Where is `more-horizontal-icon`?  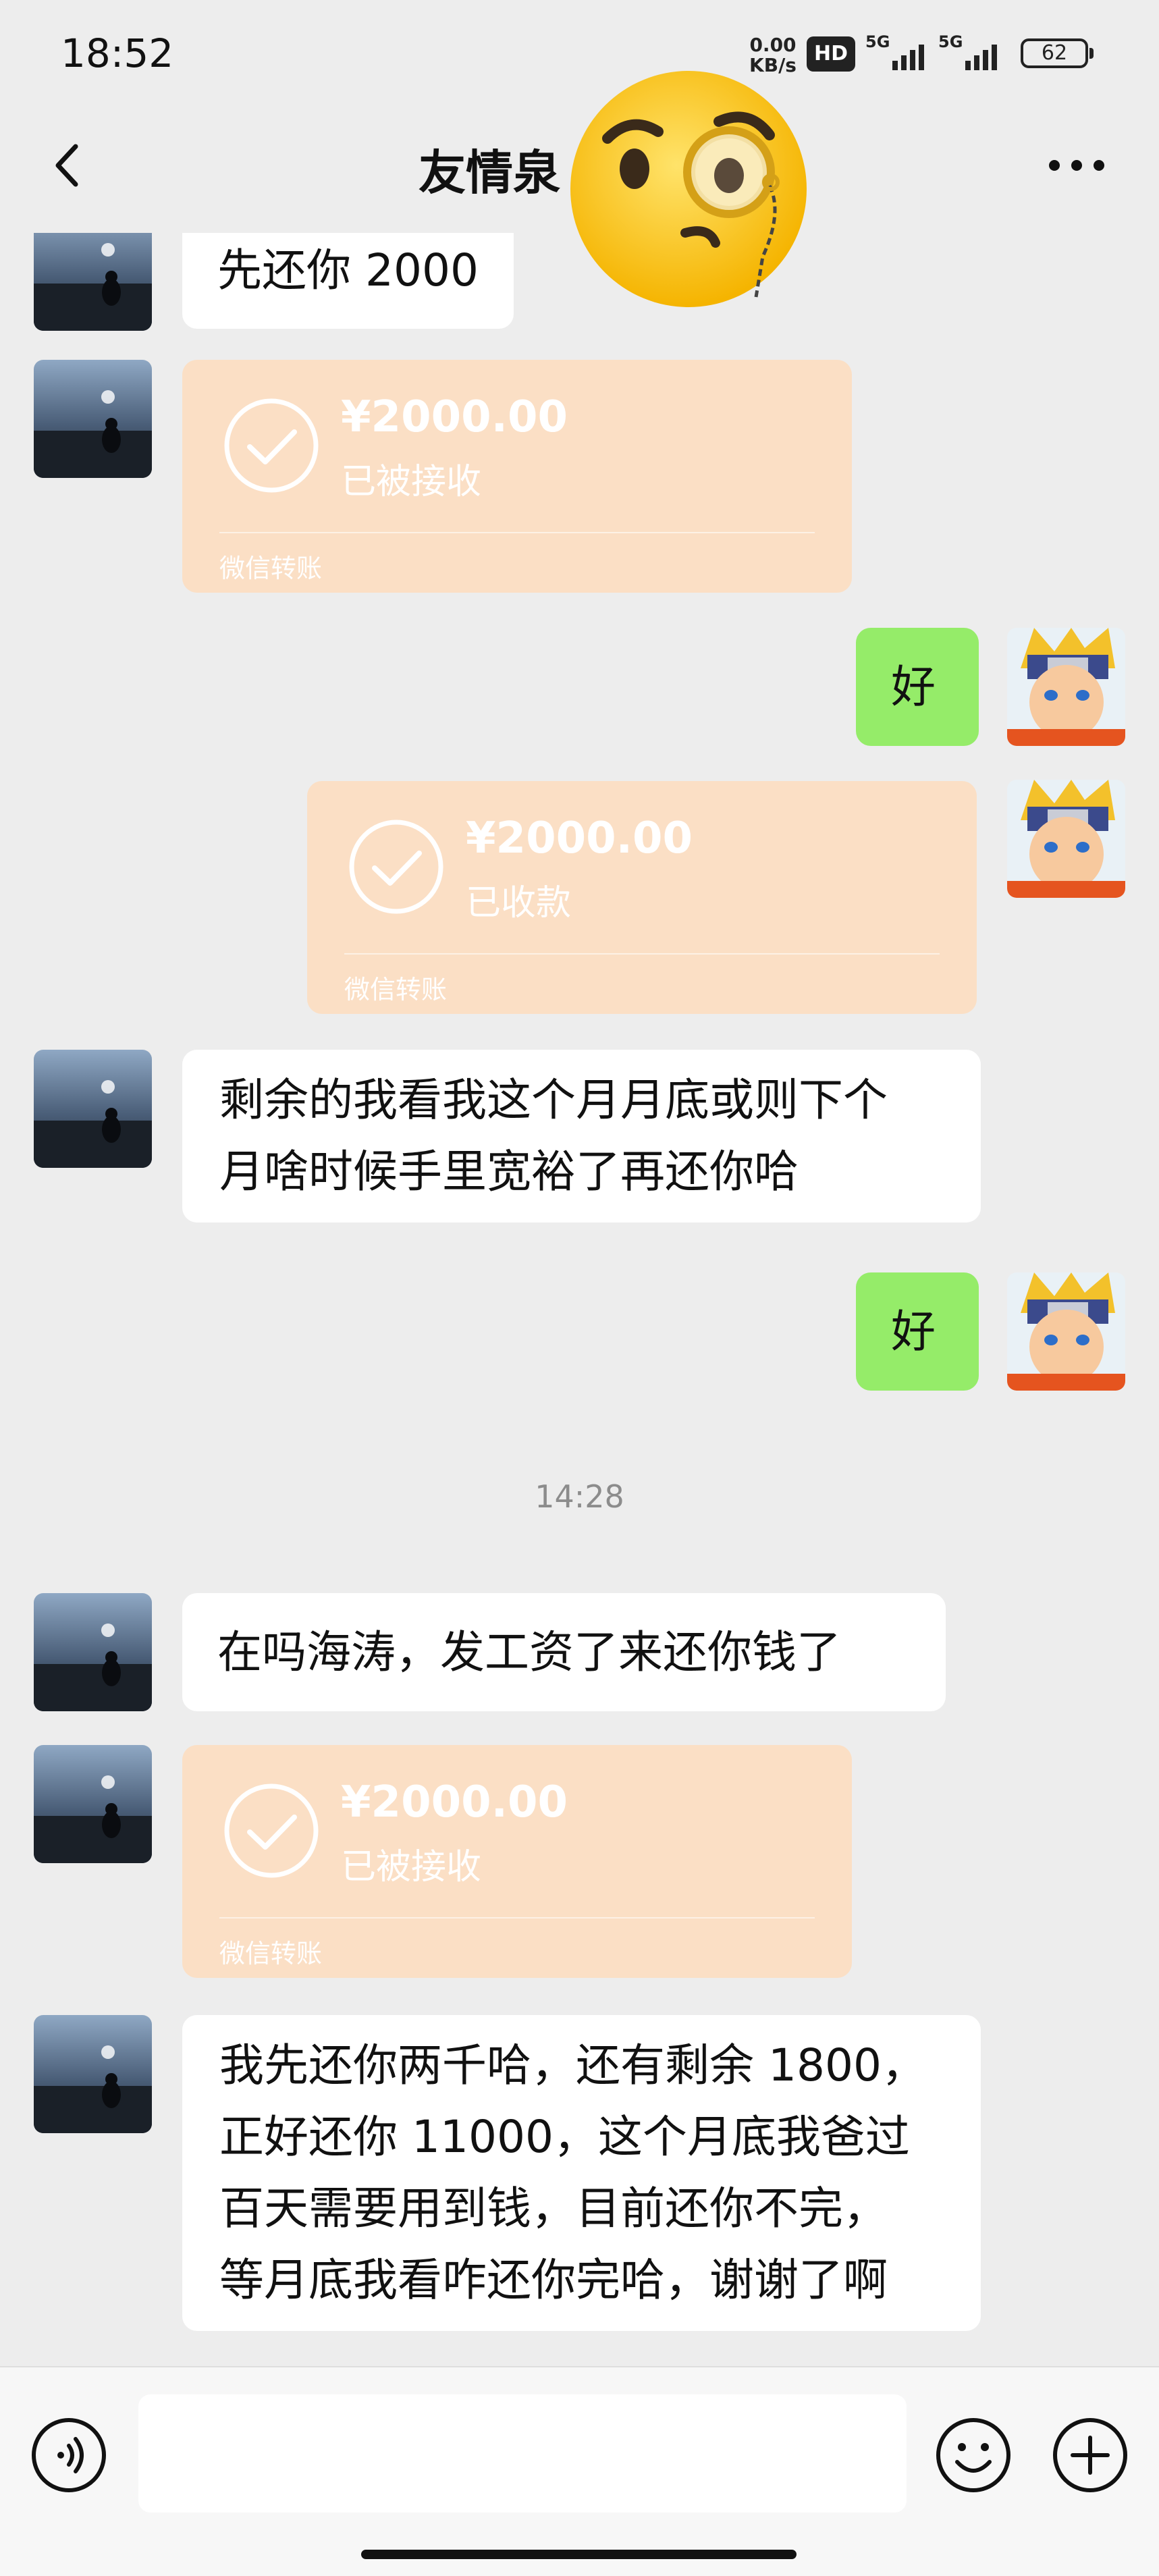
more-horizontal-icon is located at coordinates (1076, 165).